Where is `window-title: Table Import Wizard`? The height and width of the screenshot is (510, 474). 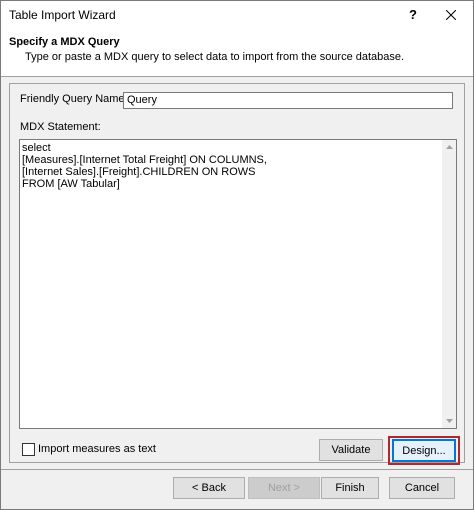 window-title: Table Import Wizard is located at coordinates (62, 15).